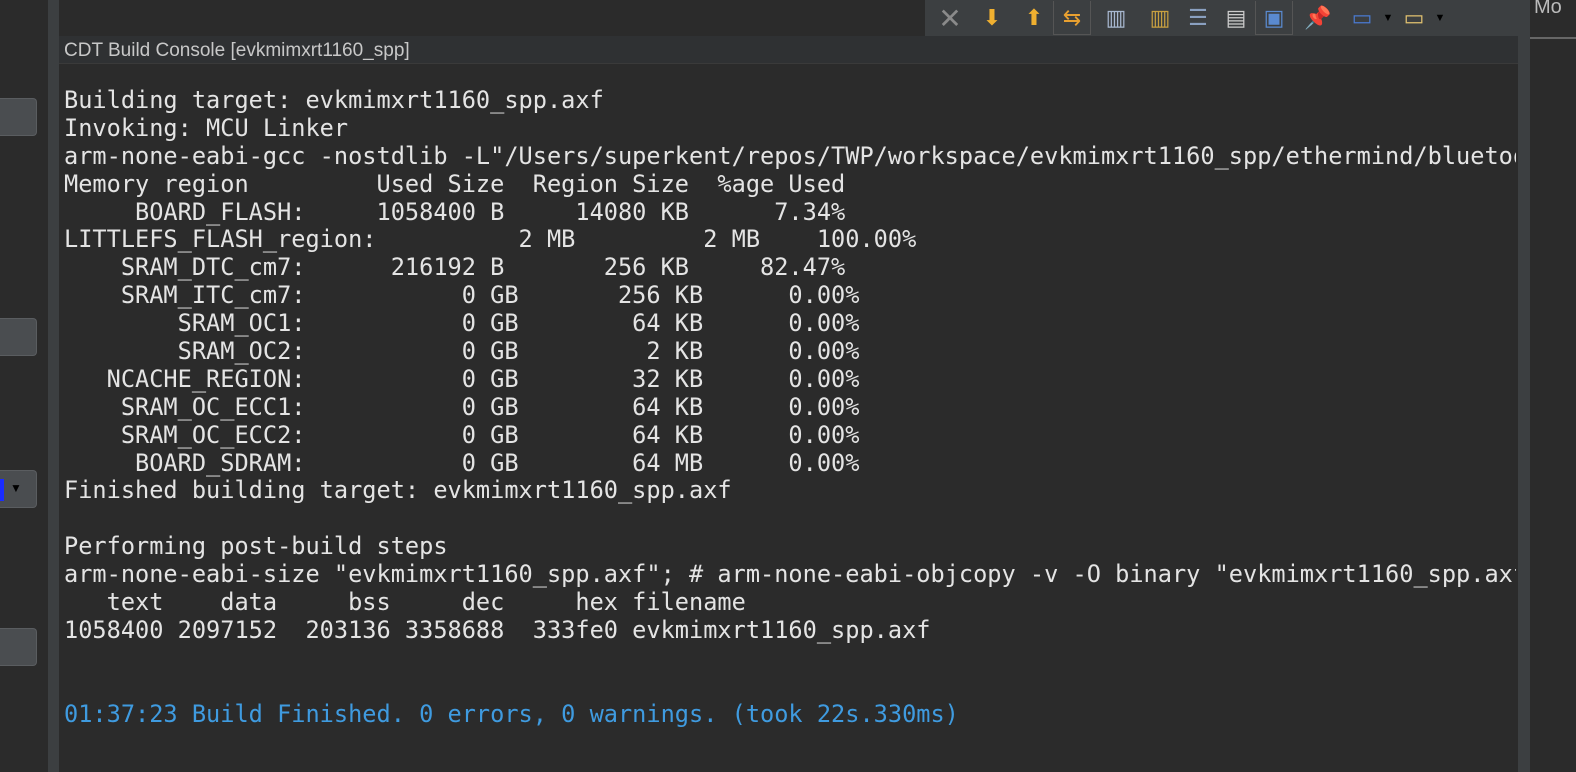  I want to click on console-line: SRAM_DTC_cm7: 216192 B 256 KB 82.47%, so click(455, 267).